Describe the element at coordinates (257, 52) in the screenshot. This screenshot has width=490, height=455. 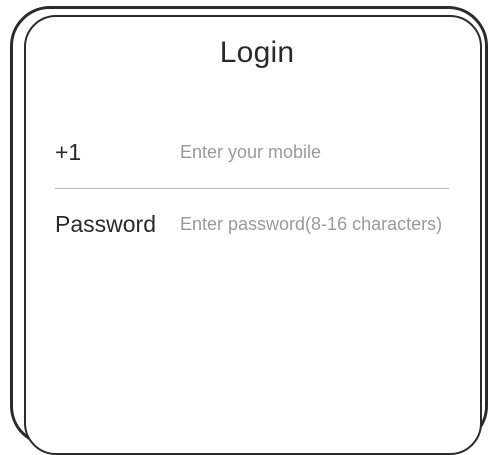
I see `page-title: Login` at that location.